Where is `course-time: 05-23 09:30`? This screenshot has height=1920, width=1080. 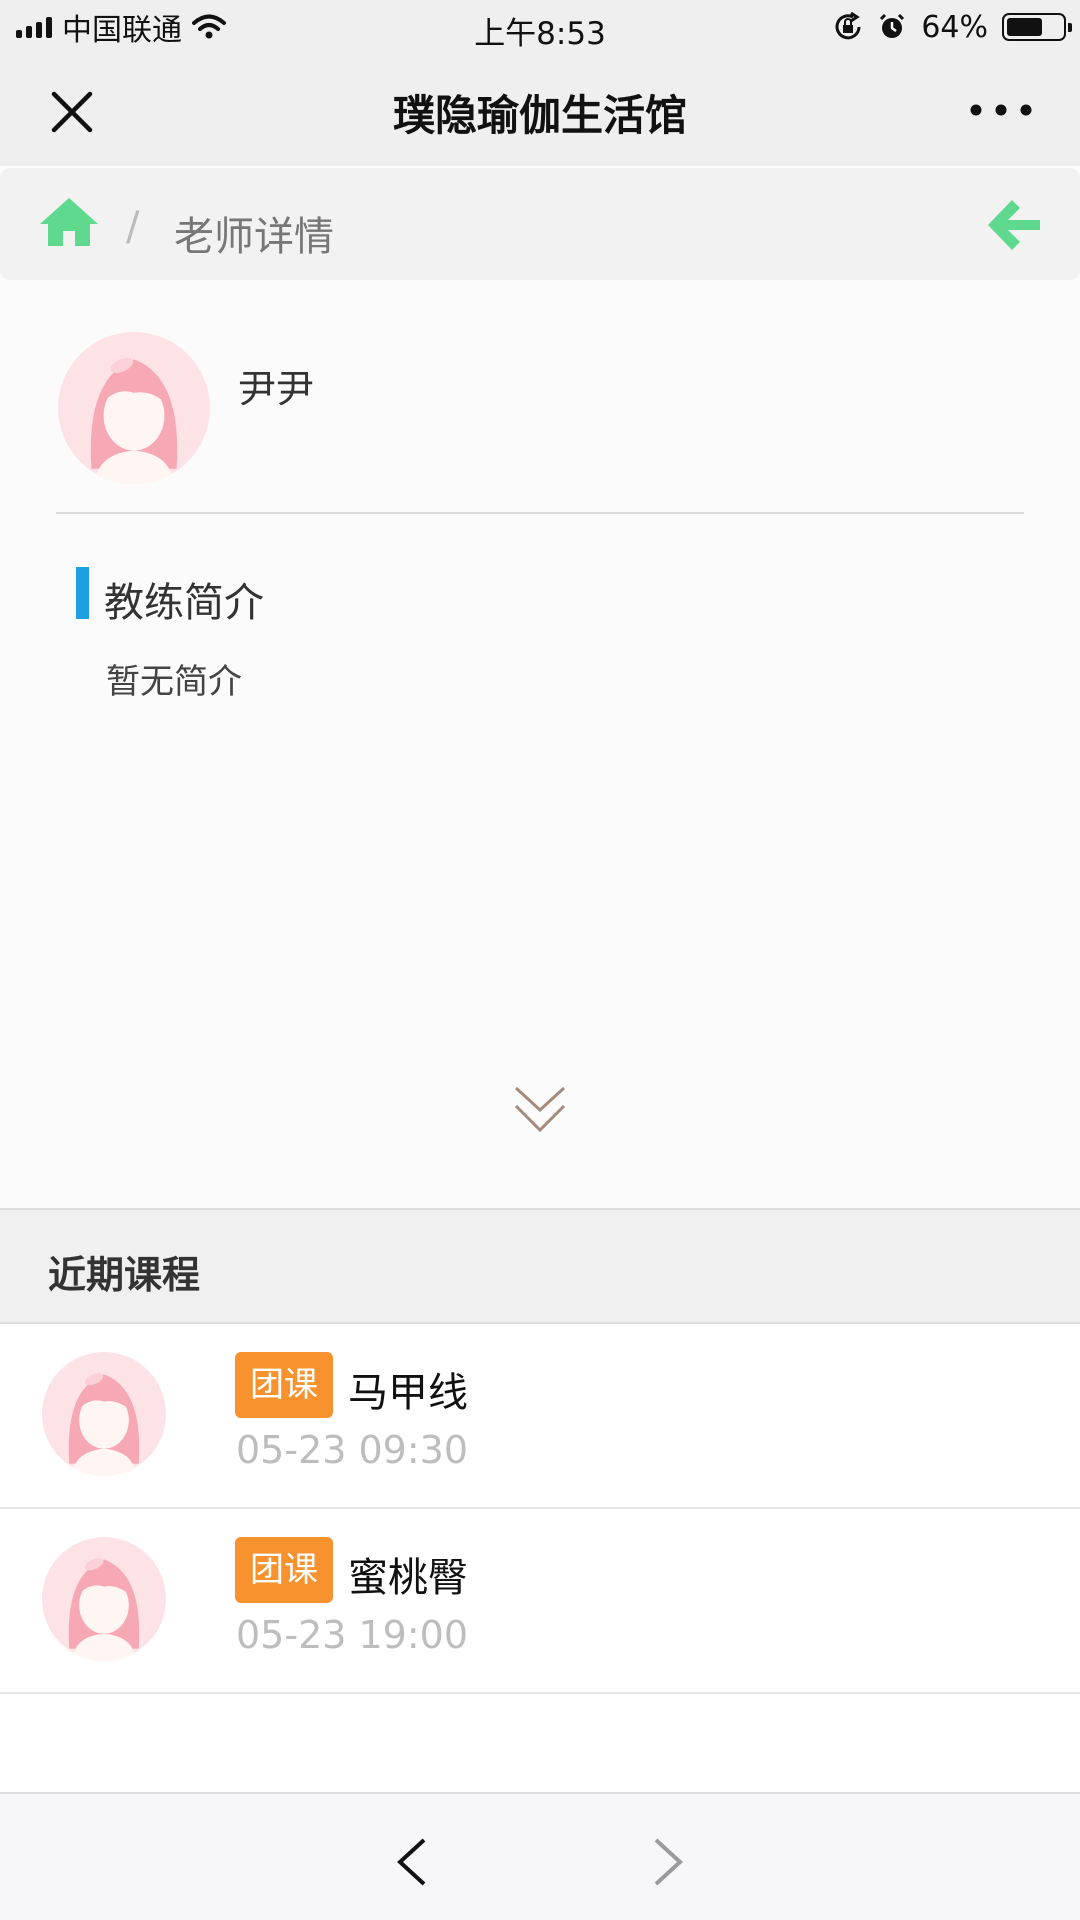
course-time: 05-23 09:30 is located at coordinates (352, 1450).